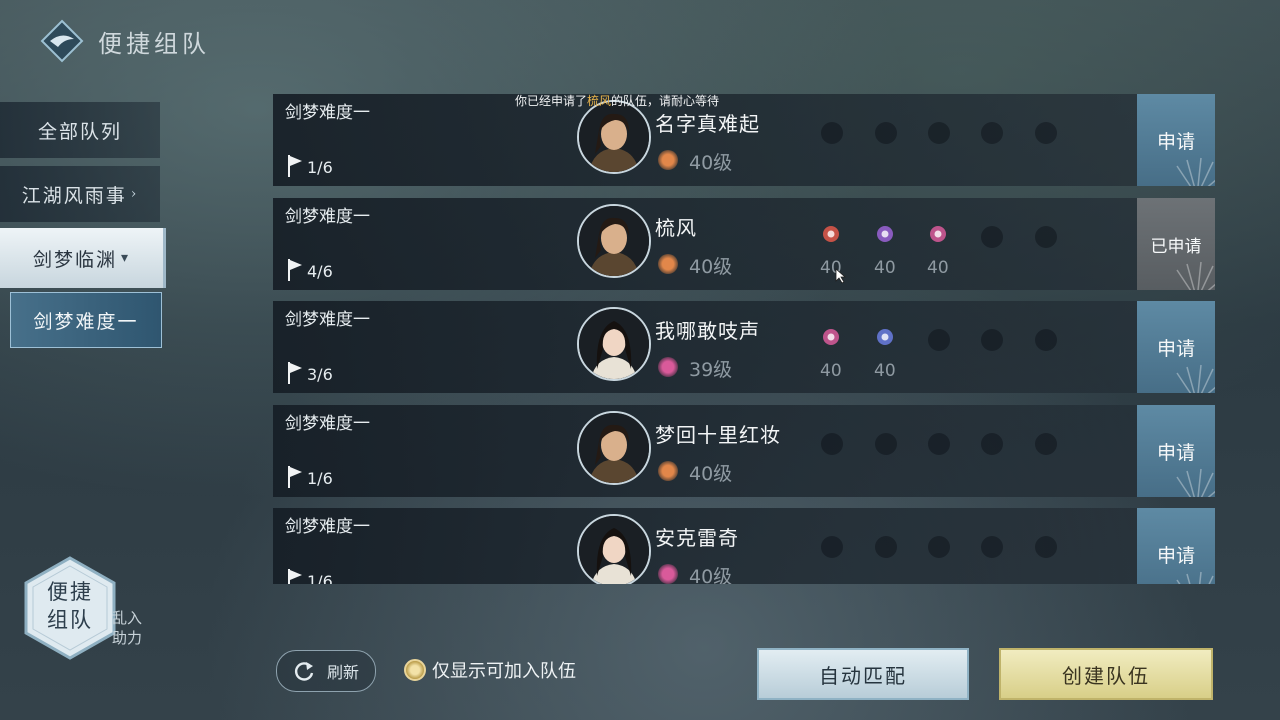  What do you see at coordinates (744, 140) in the screenshot?
I see `team-row: 剑梦难度一 1/6 名字真难起 40级 申请` at bounding box center [744, 140].